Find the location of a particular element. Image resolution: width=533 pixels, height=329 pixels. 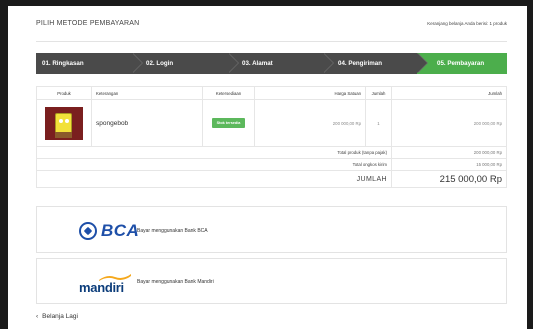

products-total-label: Total produk (tanpa pajak) is located at coordinates (214, 152).